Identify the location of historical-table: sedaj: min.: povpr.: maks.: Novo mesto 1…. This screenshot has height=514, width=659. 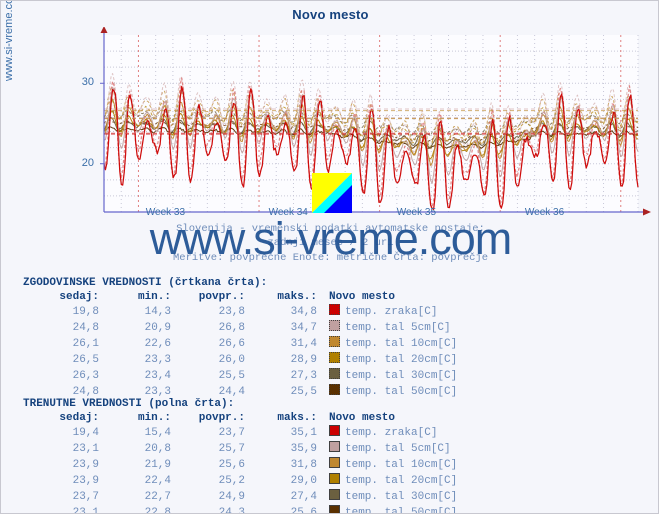
(240, 345).